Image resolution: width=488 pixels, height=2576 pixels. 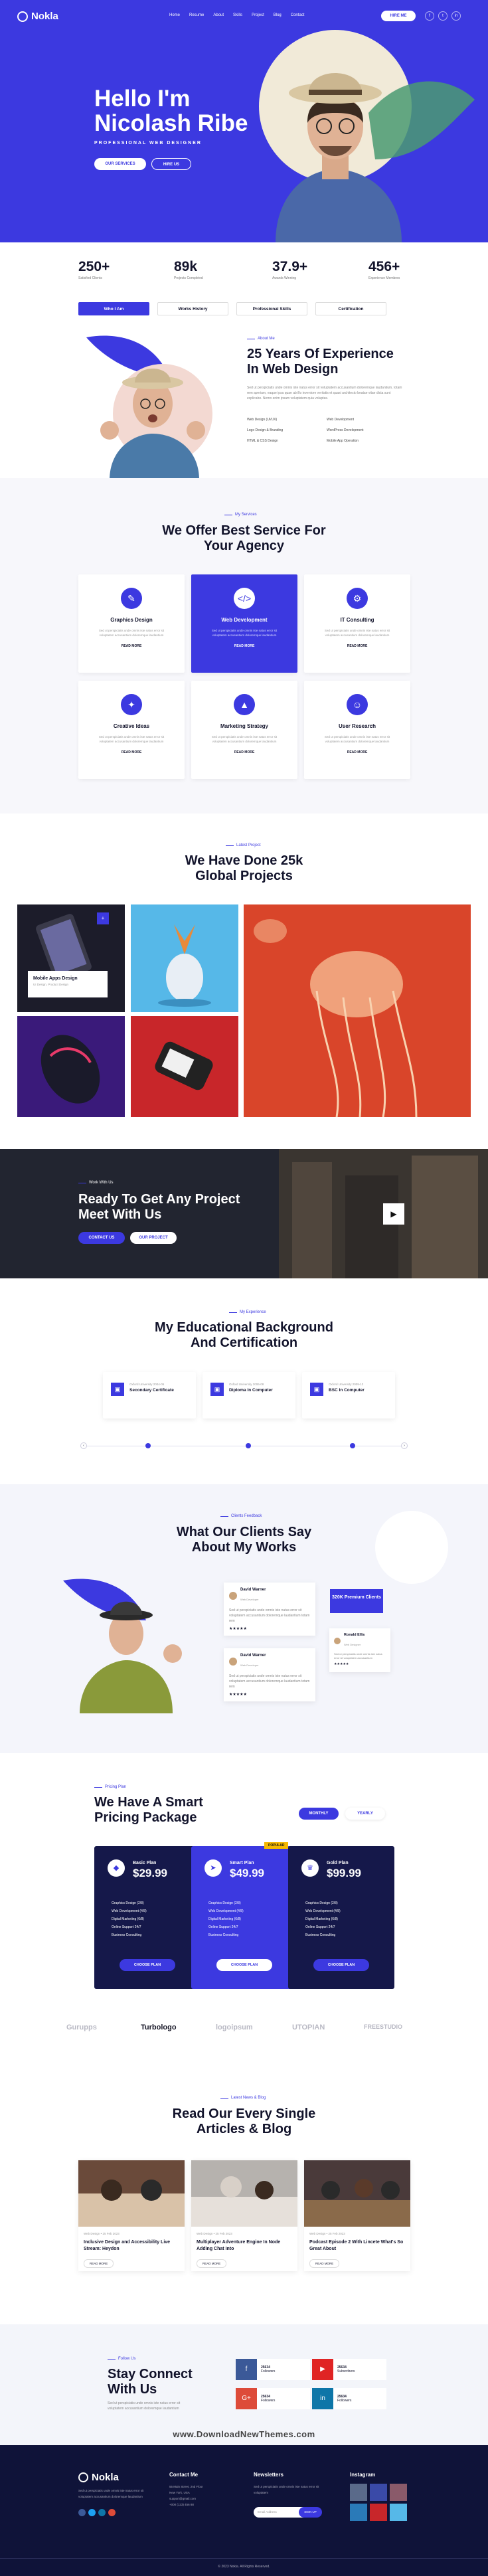 I want to click on twitter-icon, so click(x=92, y=2512).